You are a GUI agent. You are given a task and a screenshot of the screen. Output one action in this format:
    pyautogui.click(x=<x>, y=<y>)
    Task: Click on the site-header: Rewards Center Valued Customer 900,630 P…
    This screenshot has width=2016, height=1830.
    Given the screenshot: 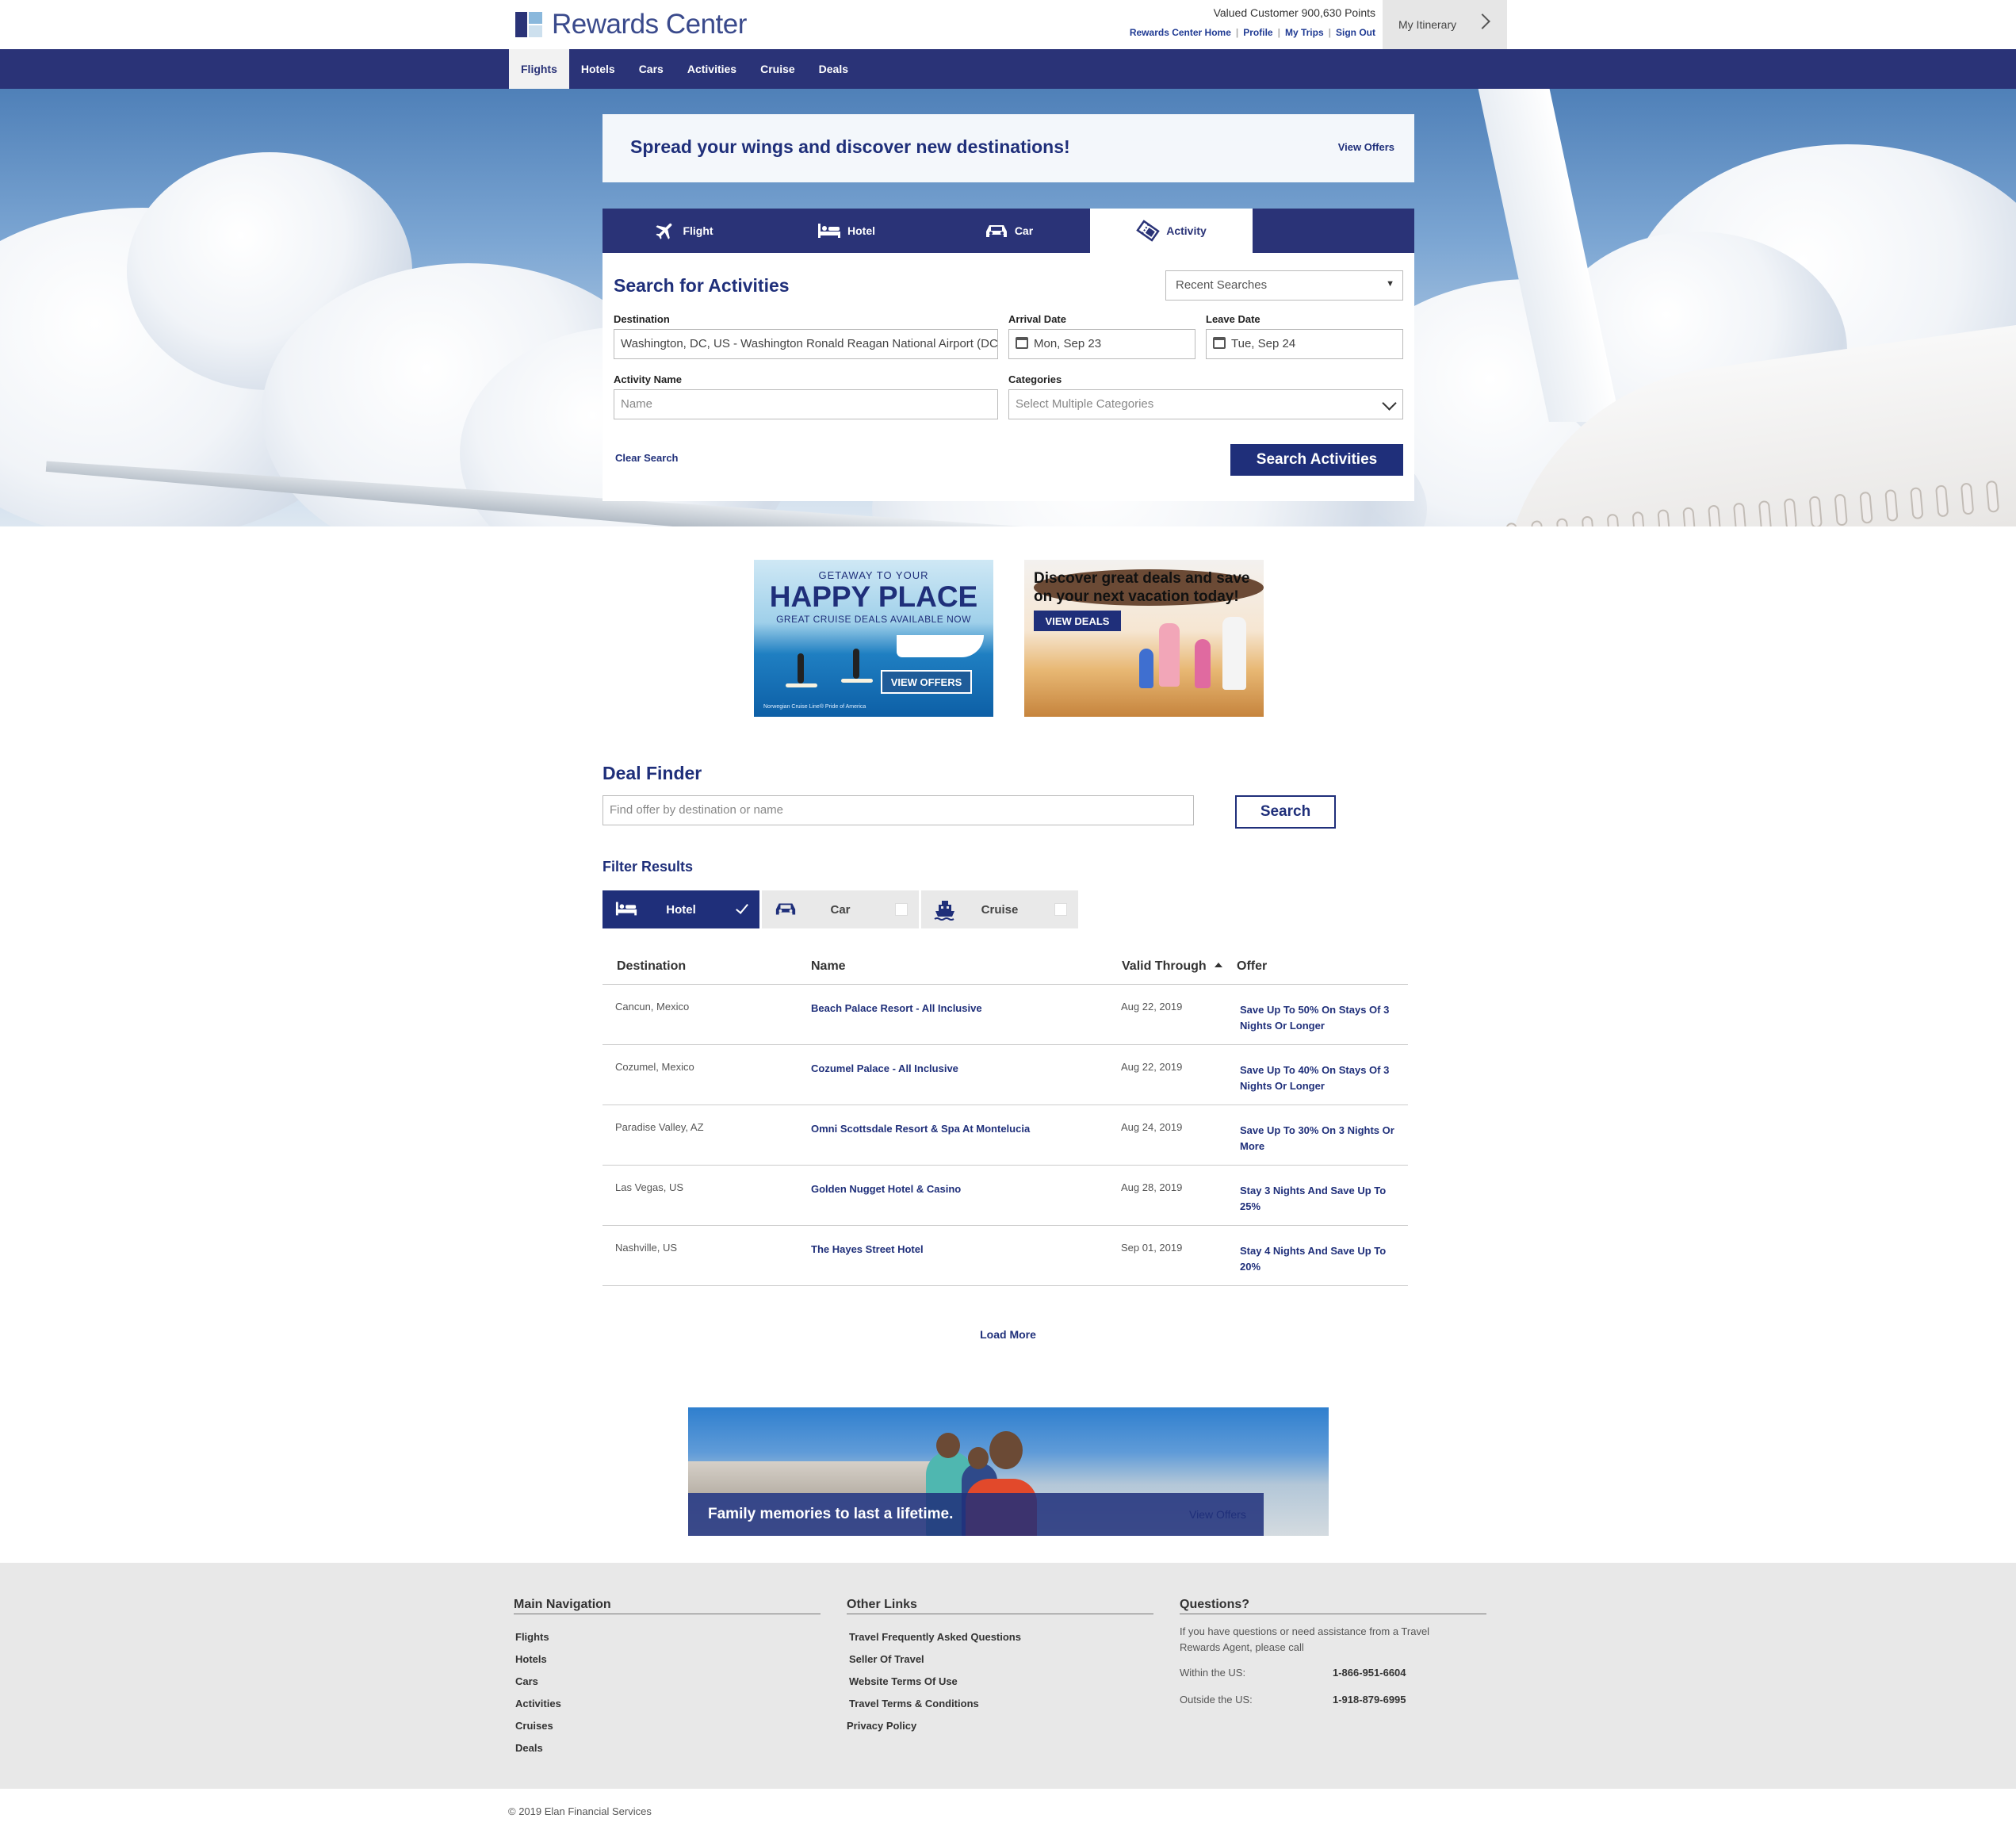 What is the action you would take?
    pyautogui.click(x=1008, y=24)
    